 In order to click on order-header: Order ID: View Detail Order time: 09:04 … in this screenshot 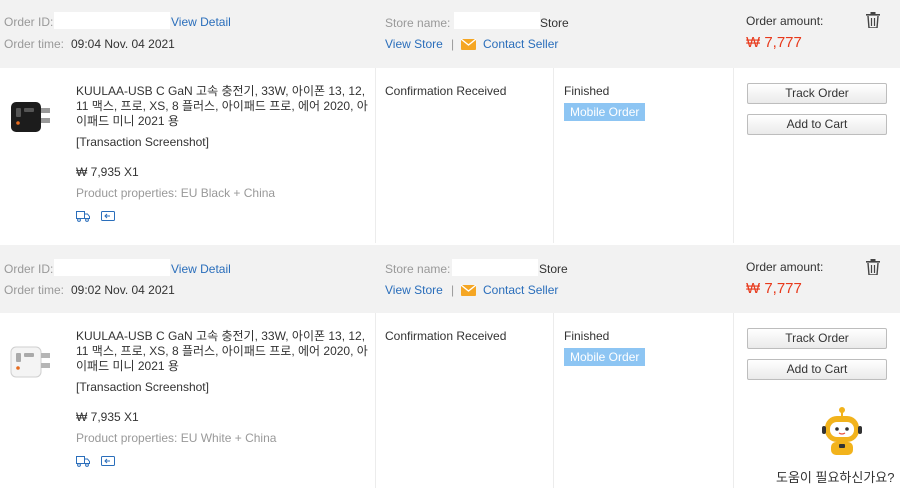, I will do `click(450, 34)`.